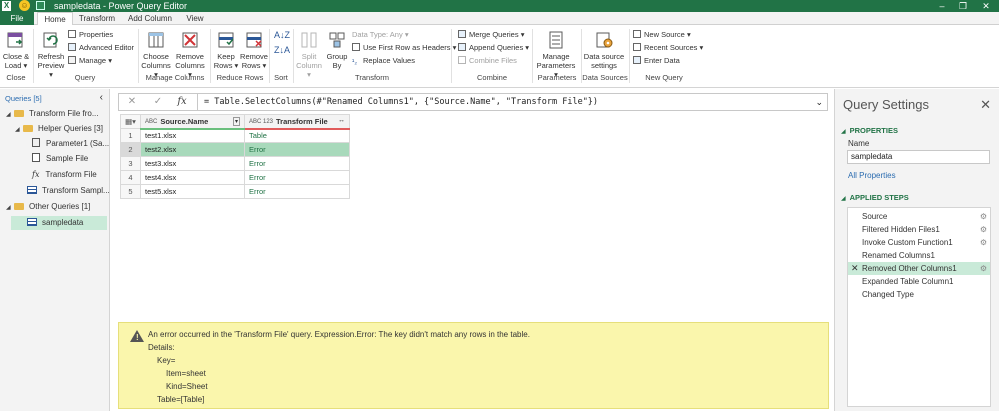 The width and height of the screenshot is (999, 411). What do you see at coordinates (668, 48) in the screenshot?
I see `recent-sources-button: Recent Sources ▾` at bounding box center [668, 48].